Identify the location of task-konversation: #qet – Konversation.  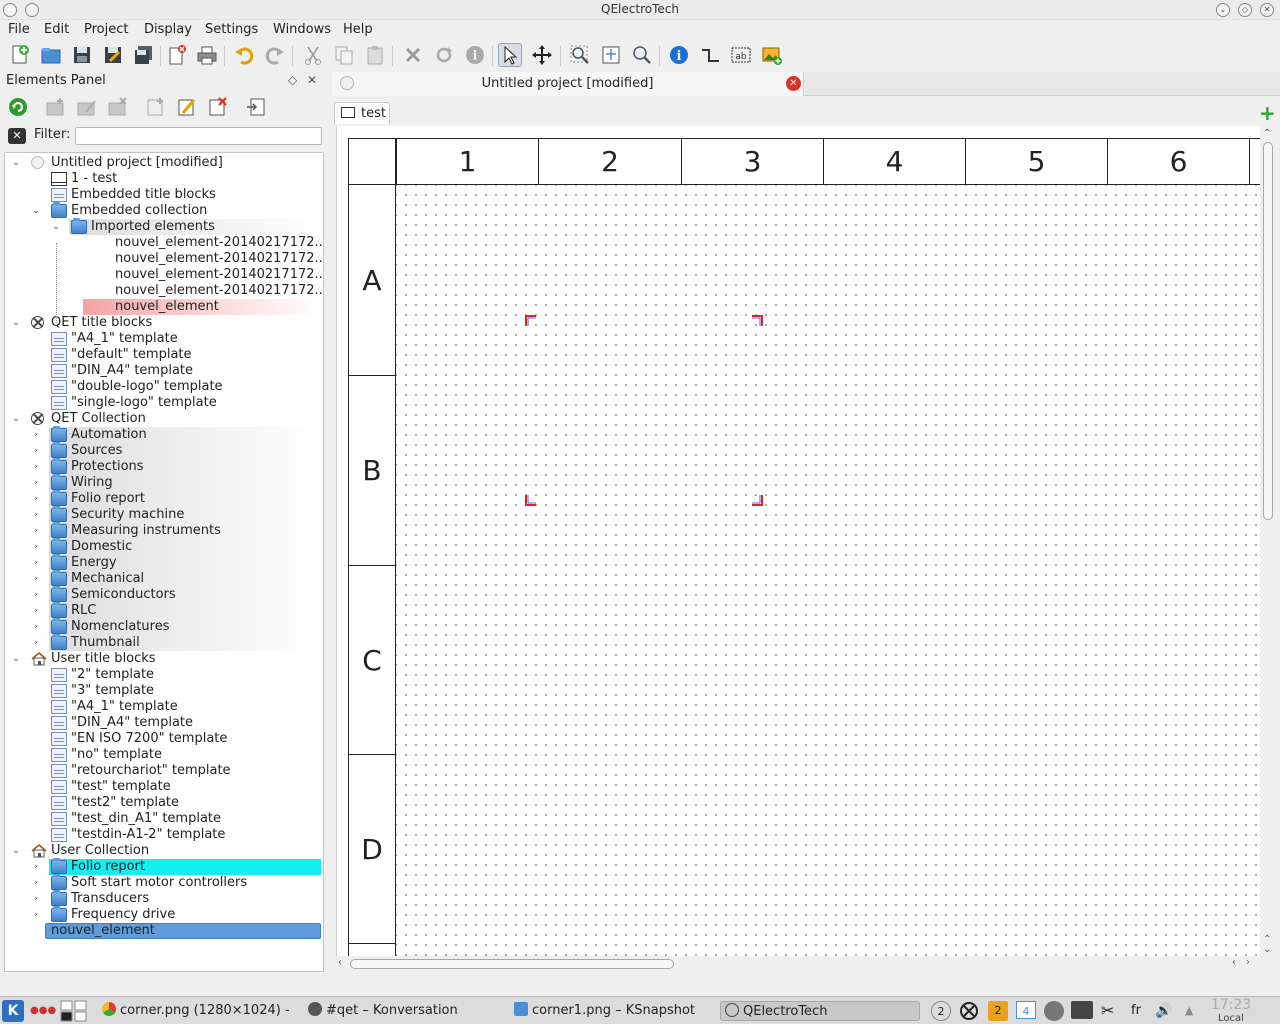
(406, 1011).